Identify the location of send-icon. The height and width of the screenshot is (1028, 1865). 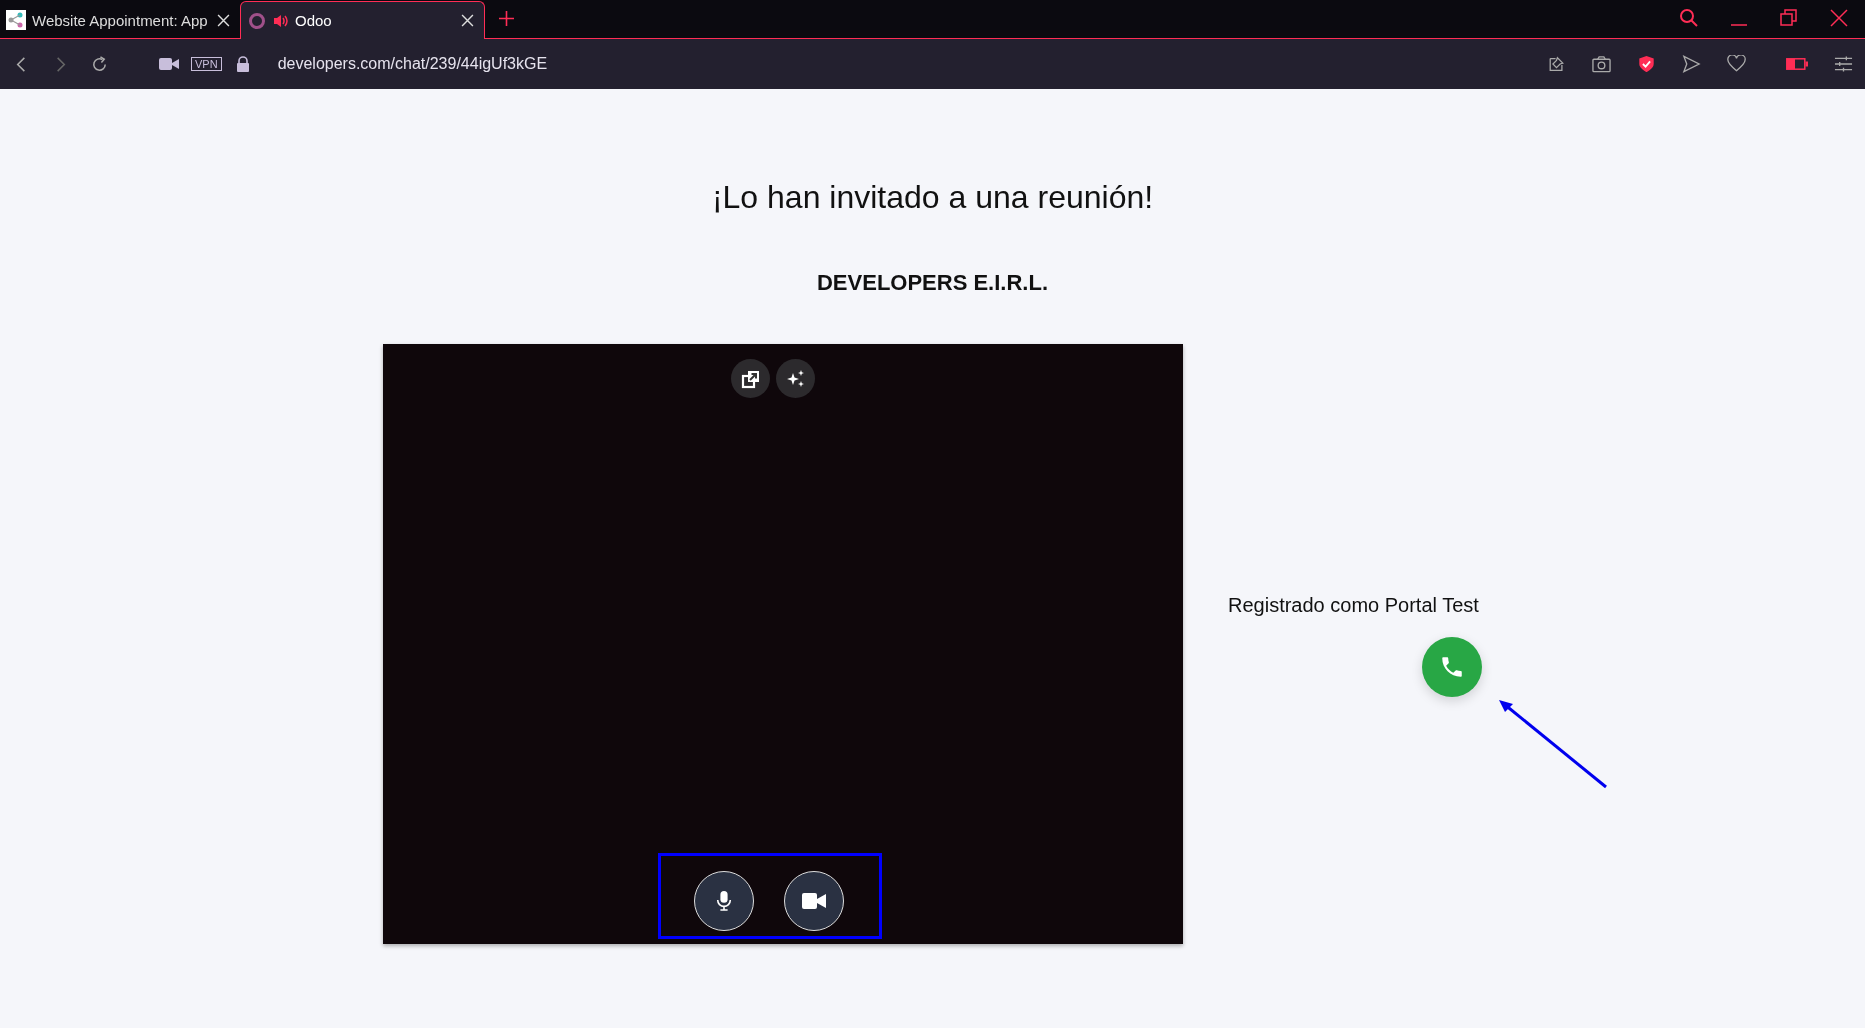
(1691, 64).